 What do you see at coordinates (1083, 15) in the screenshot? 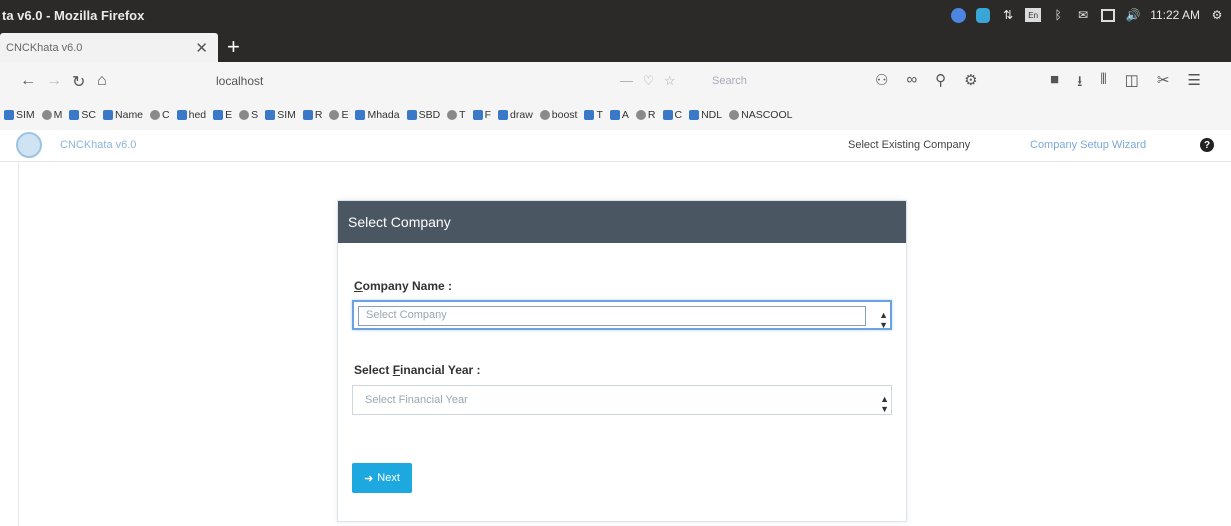
I see `mail-icon: ✉` at bounding box center [1083, 15].